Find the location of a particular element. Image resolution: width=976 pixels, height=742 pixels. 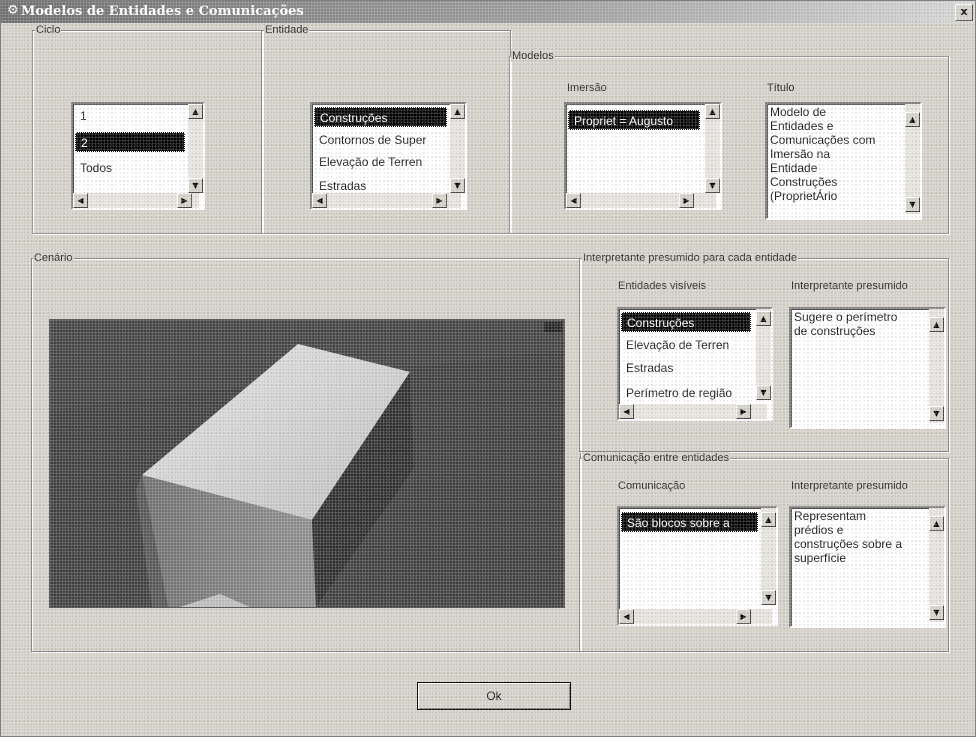

list-item-selected: 2 is located at coordinates (130, 142).